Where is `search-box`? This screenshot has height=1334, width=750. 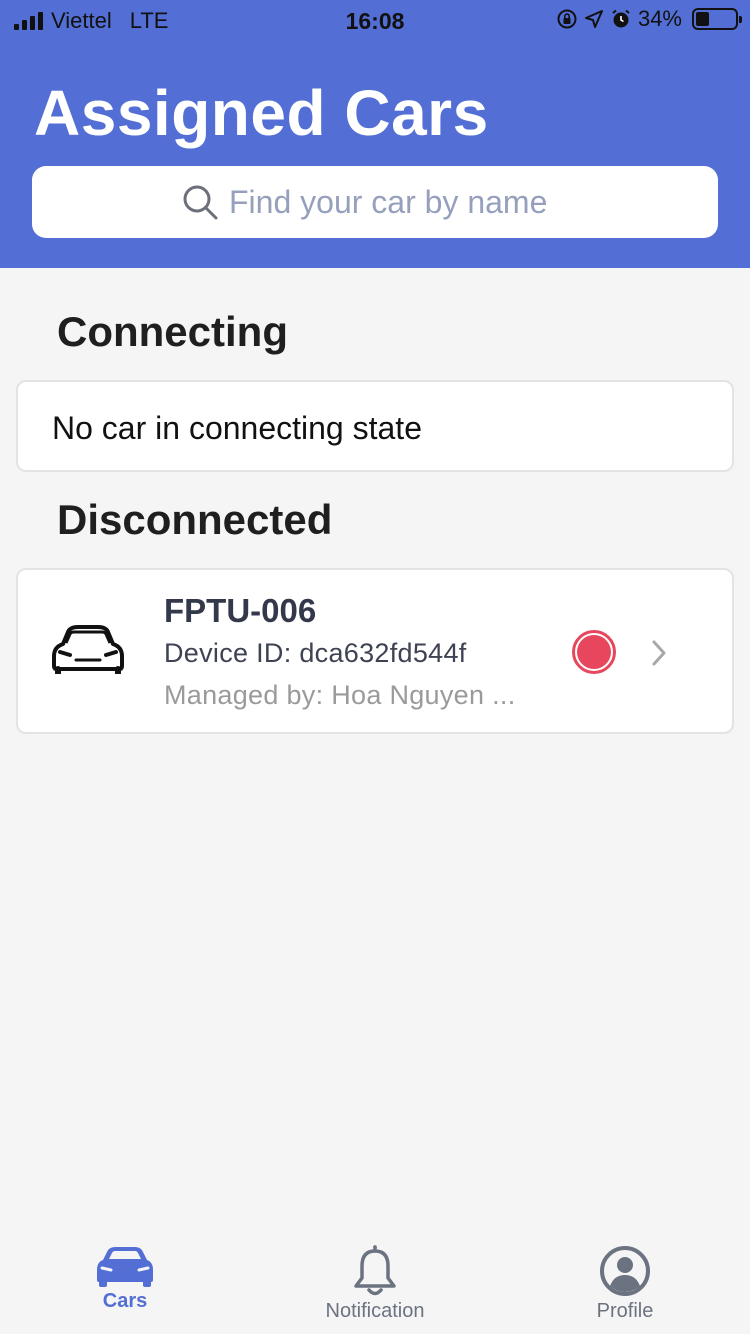 search-box is located at coordinates (375, 202).